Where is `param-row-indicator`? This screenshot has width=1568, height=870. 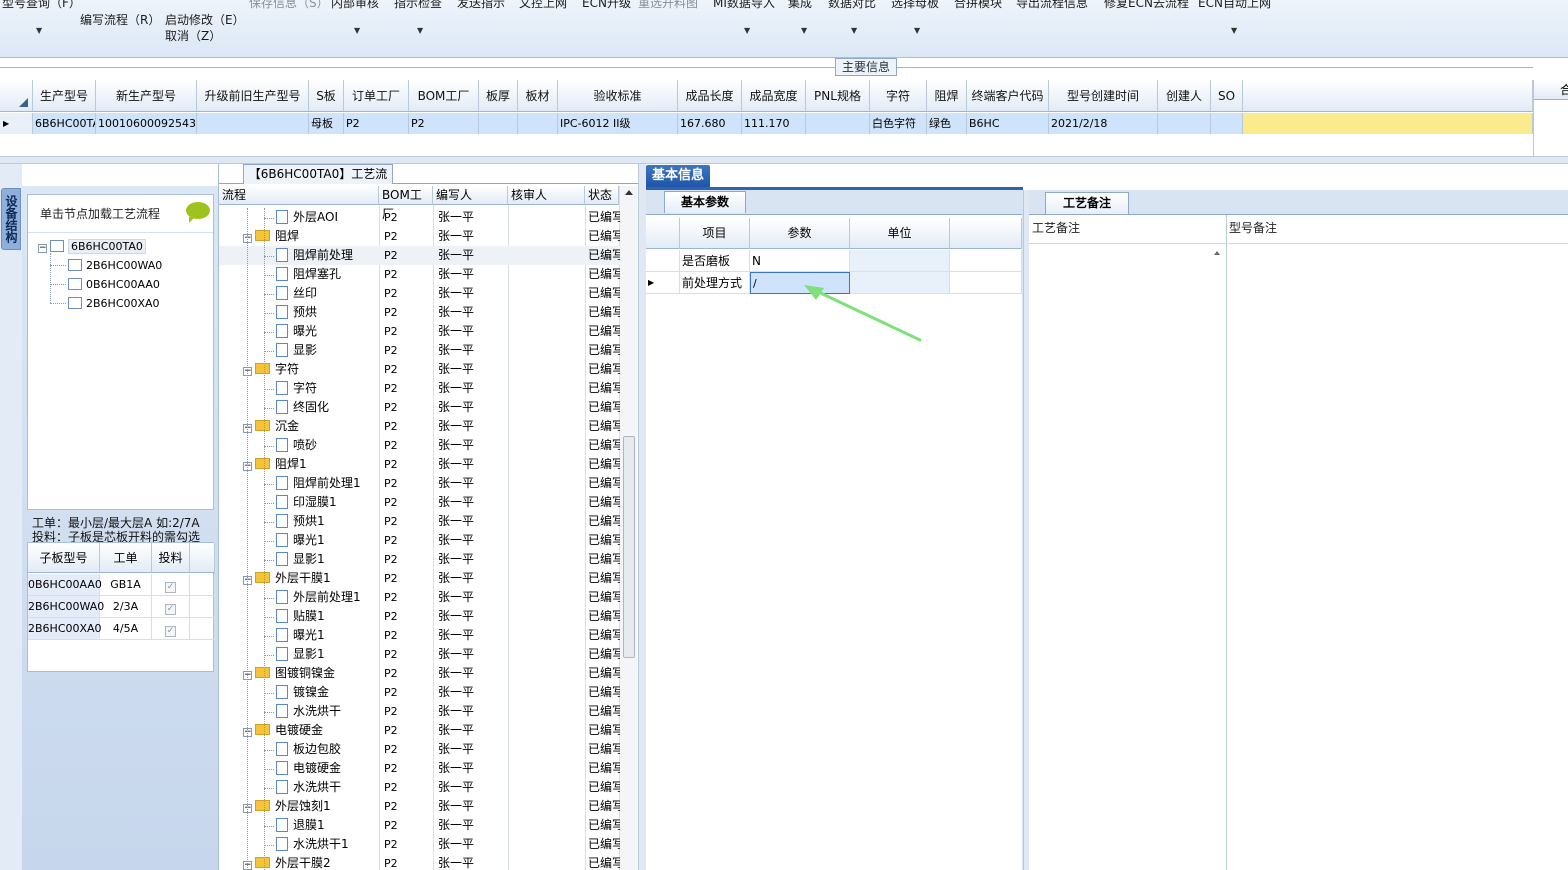 param-row-indicator is located at coordinates (663, 261).